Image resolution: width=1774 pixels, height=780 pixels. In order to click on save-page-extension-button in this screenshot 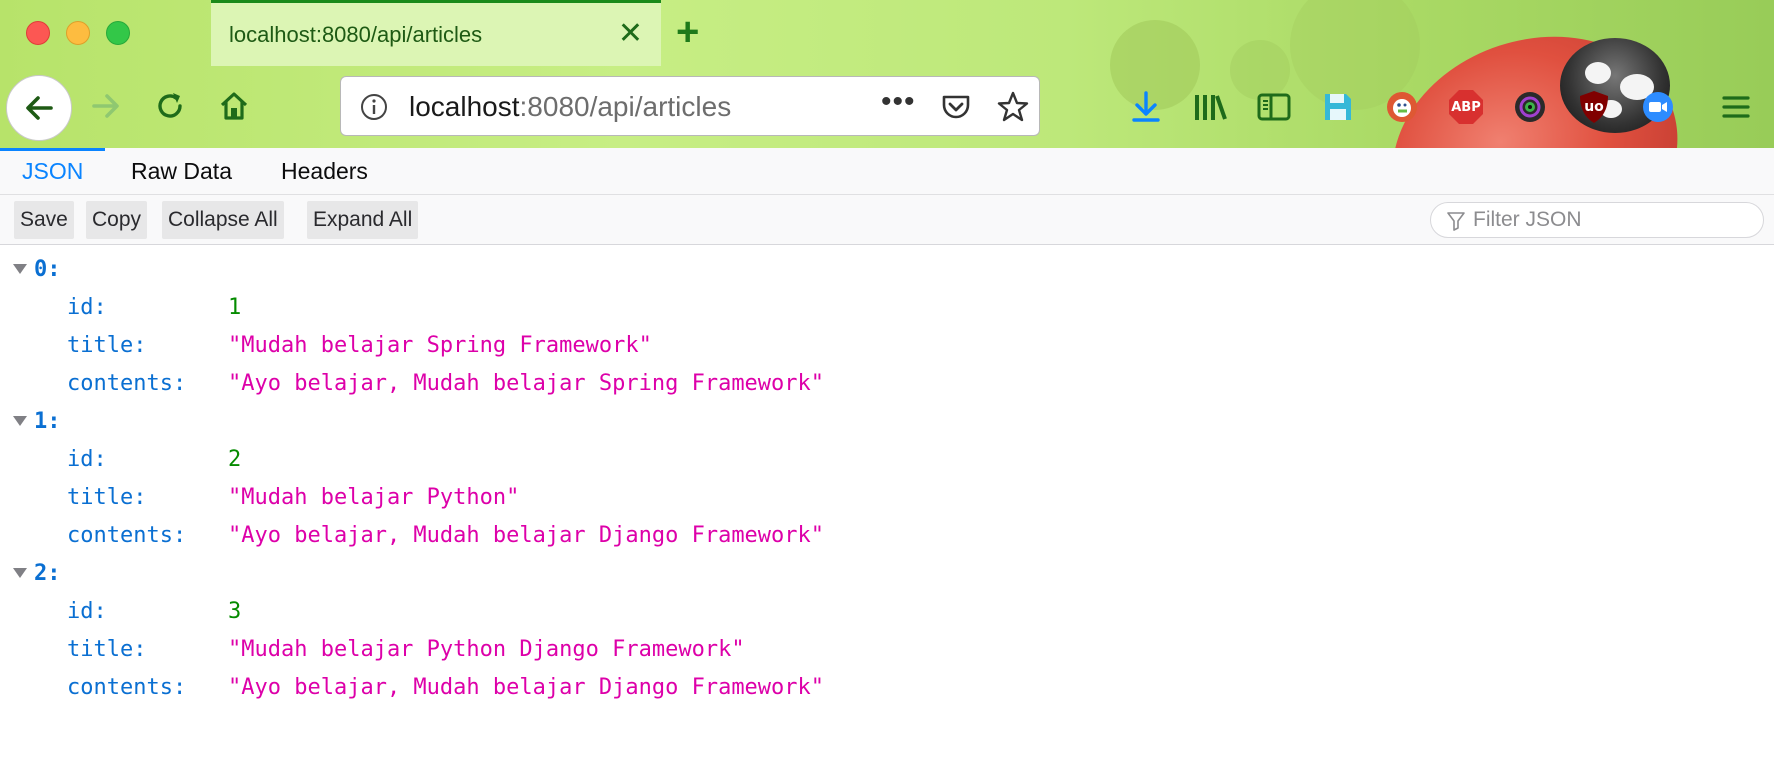, I will do `click(1338, 107)`.